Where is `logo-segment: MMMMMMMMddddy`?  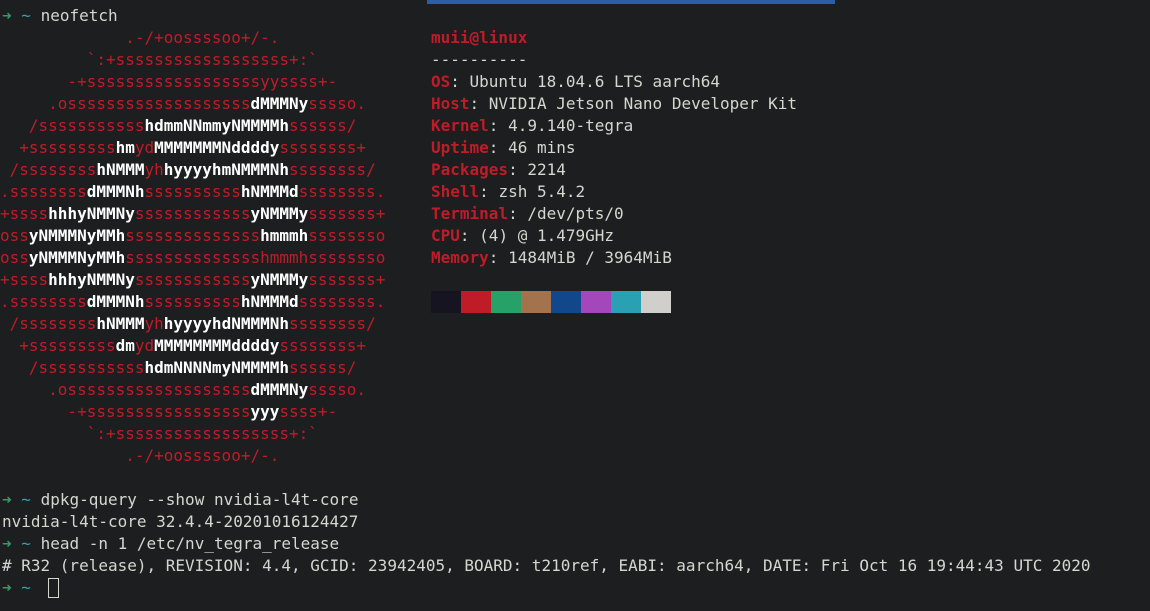 logo-segment: MMMMMMMMddddy is located at coordinates (217, 345).